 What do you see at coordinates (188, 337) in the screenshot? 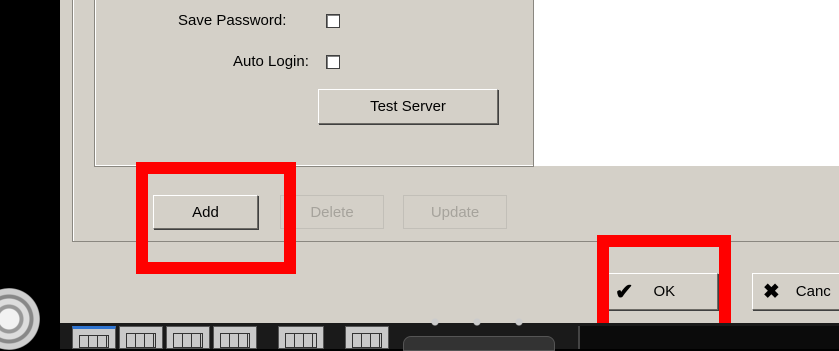
I see `layout-3x3-button` at bounding box center [188, 337].